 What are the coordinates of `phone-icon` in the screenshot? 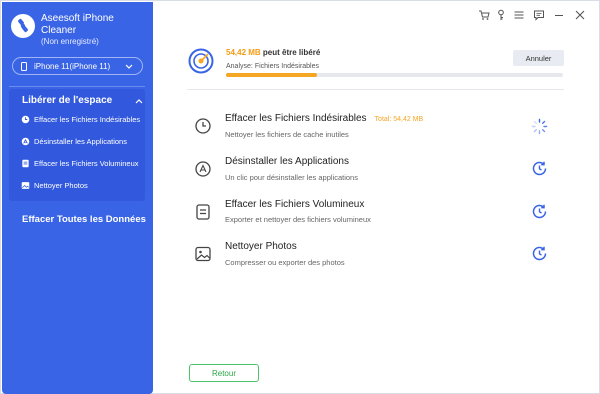 It's located at (24, 66).